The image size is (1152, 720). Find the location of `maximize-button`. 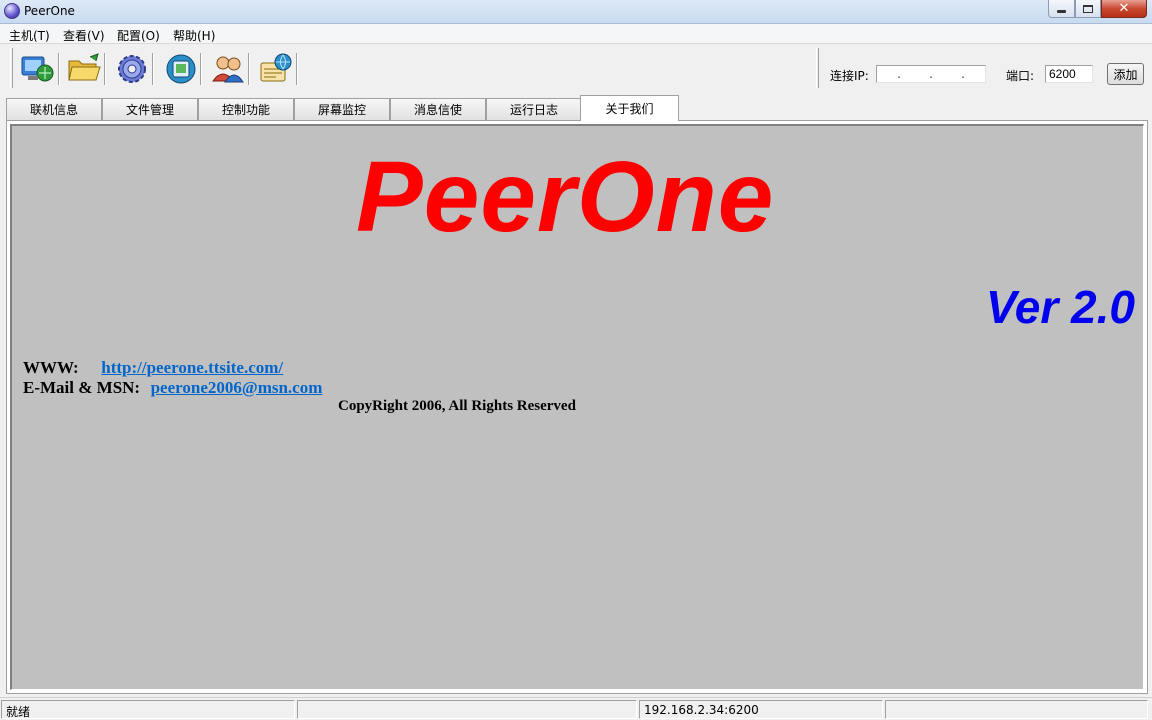

maximize-button is located at coordinates (1088, 9).